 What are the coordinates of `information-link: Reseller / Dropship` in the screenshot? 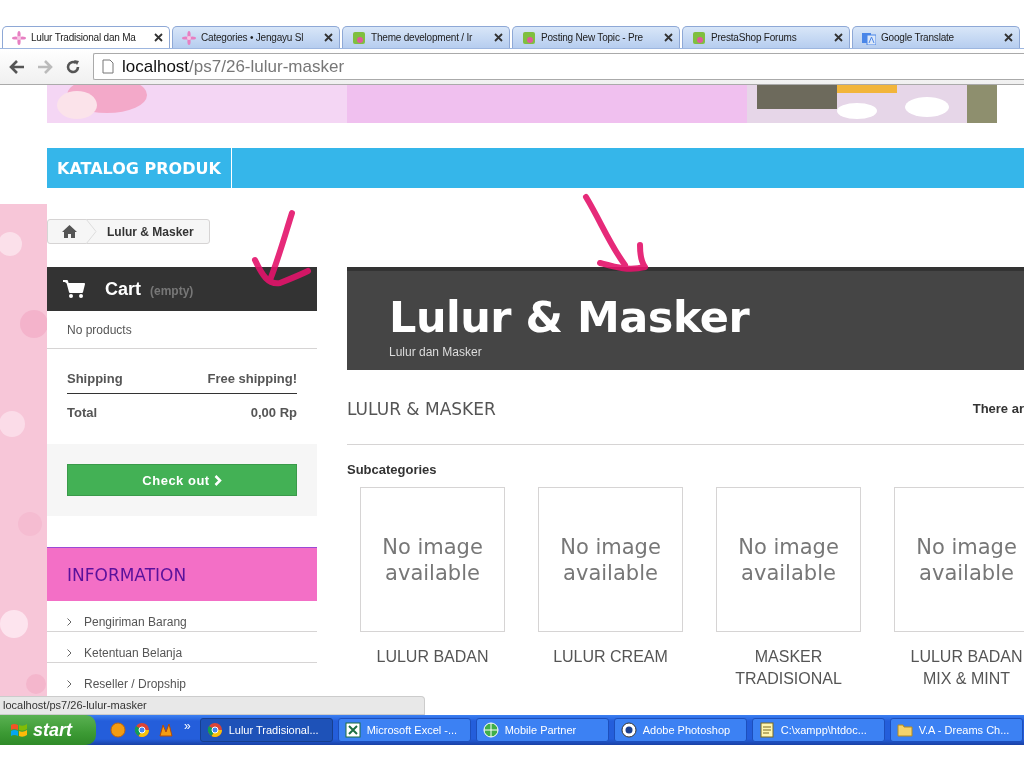 It's located at (182, 678).